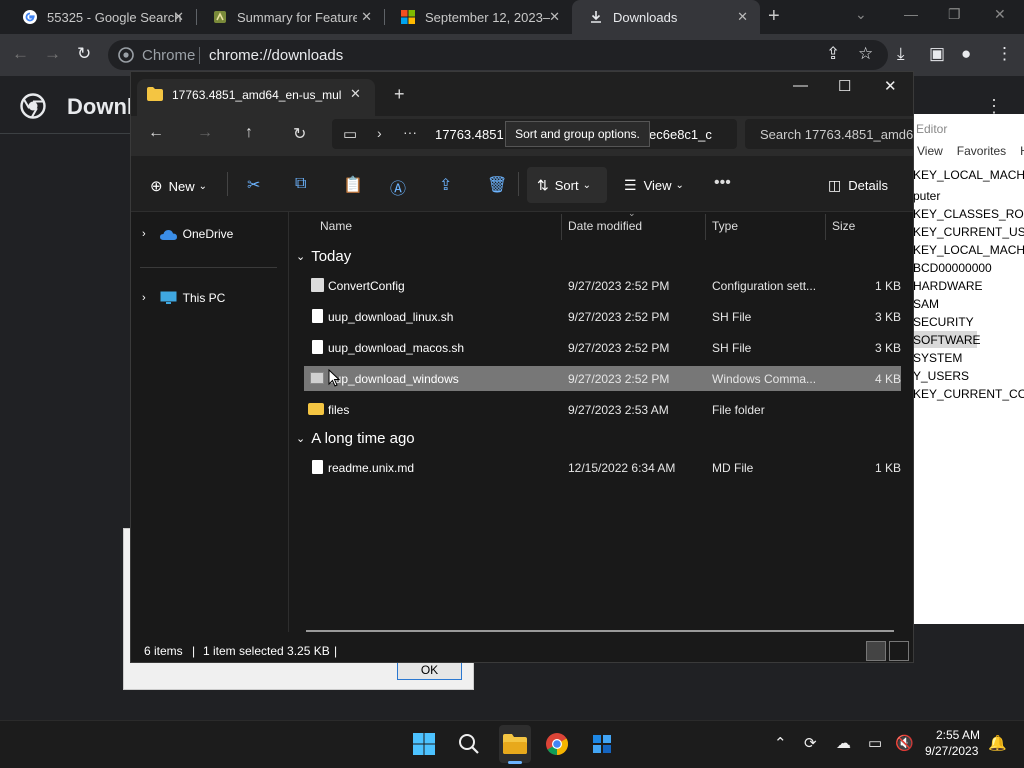  I want to click on registry-row: BCD00000000, so click(952, 268).